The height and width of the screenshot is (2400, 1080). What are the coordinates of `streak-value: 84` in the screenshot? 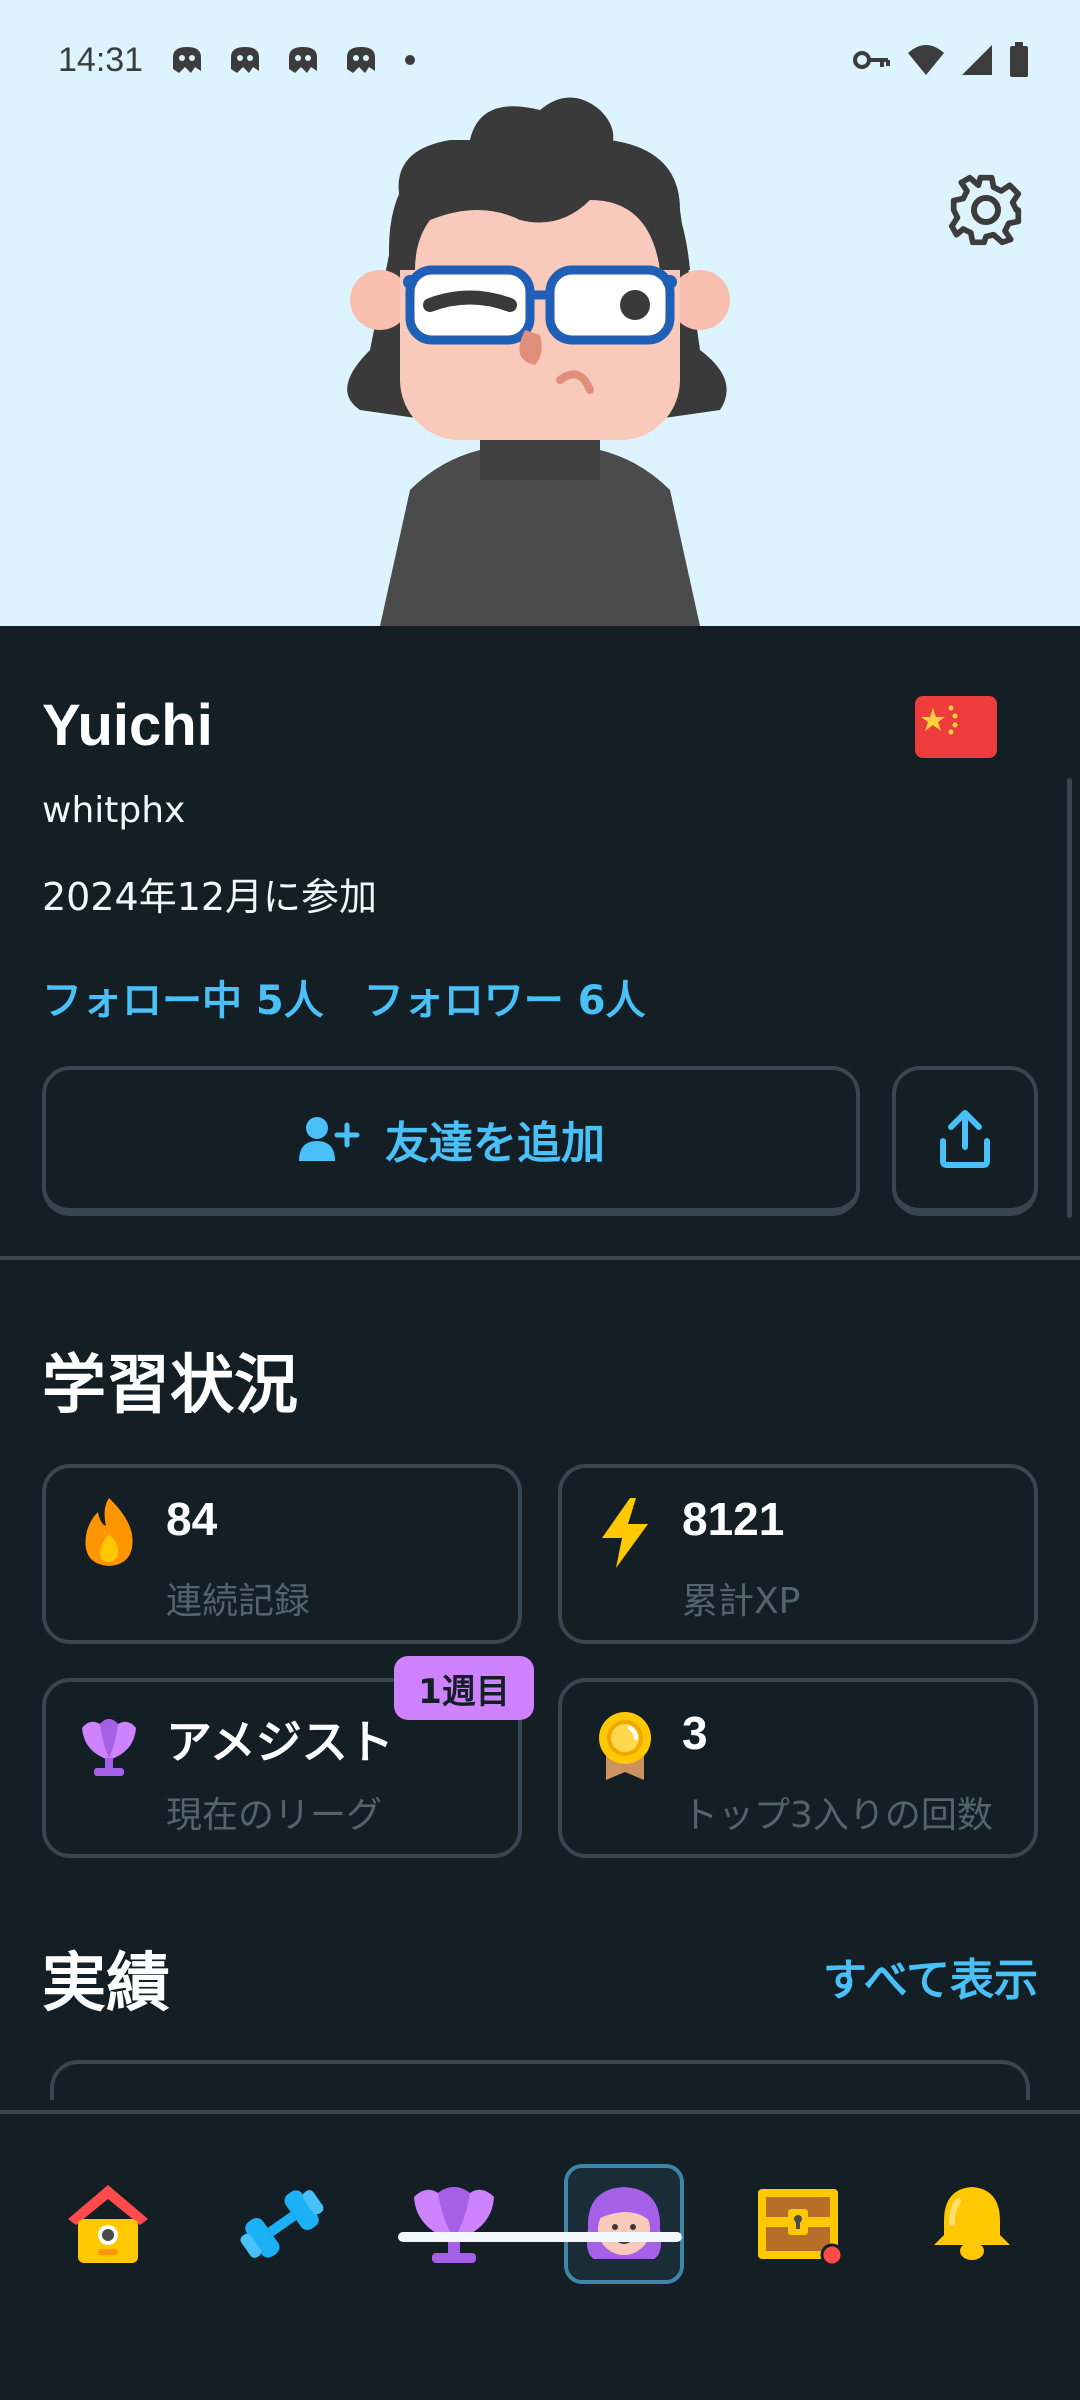 It's located at (192, 1519).